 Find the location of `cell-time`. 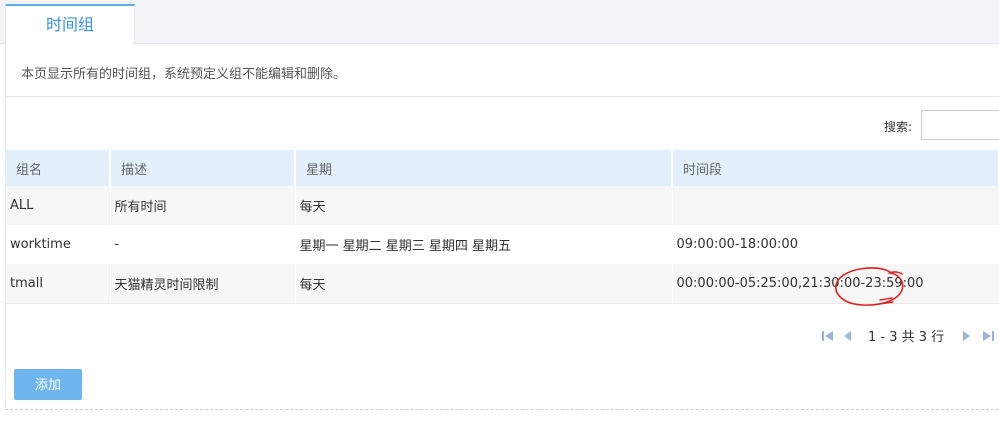

cell-time is located at coordinates (835, 205).